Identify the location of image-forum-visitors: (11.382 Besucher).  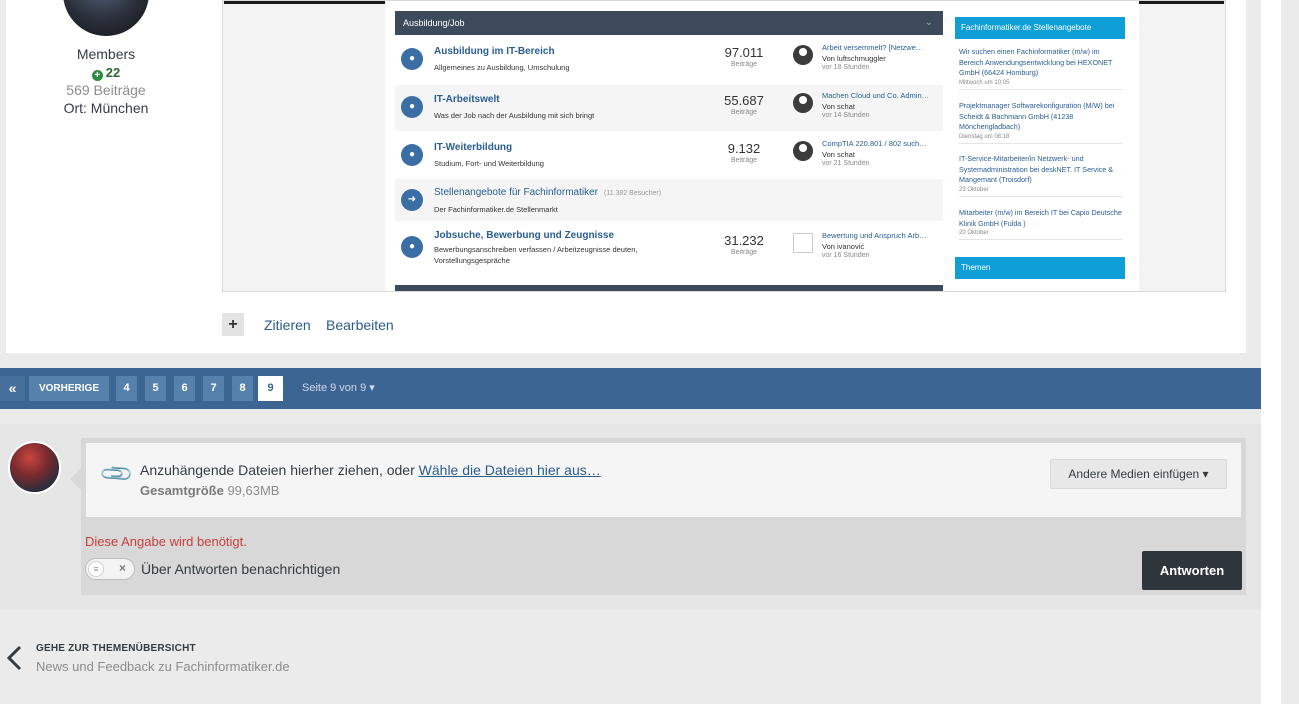
(632, 193).